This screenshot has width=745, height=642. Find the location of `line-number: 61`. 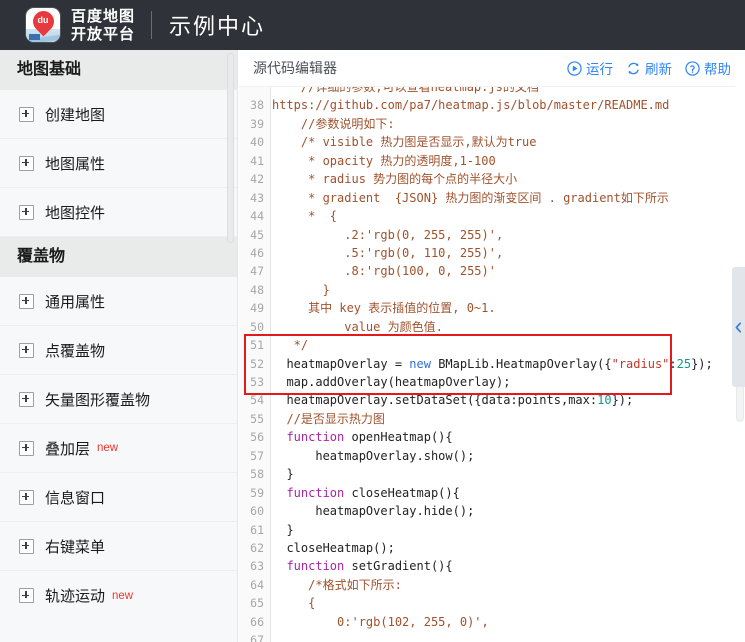

line-number: 61 is located at coordinates (257, 529).